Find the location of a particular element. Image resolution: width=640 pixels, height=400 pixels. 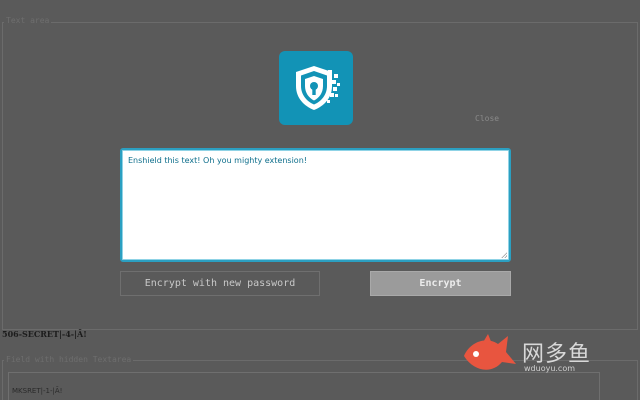

watermark-url: wduoyu.com is located at coordinates (550, 368).